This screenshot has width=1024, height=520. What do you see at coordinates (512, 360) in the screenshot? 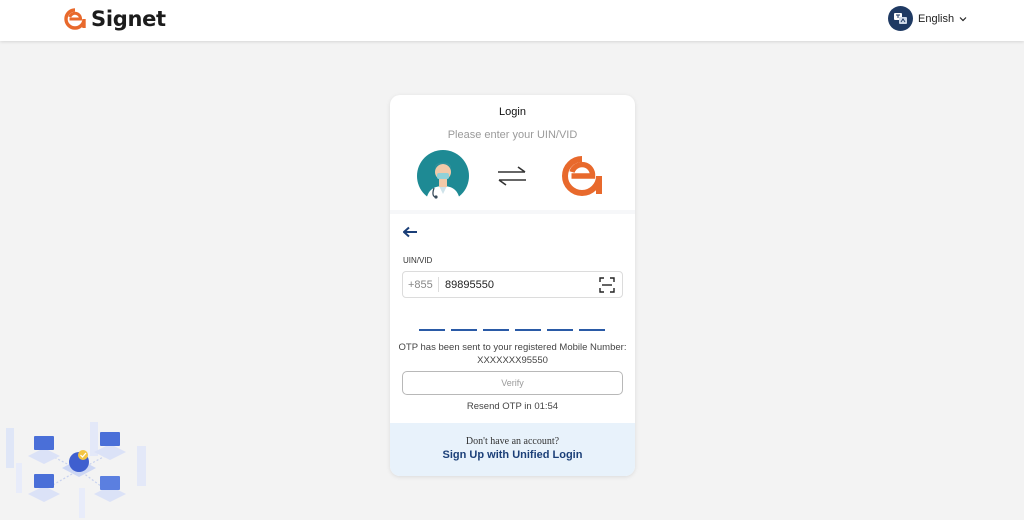
I see `masked-mobile-number: XXXXXXX95550` at bounding box center [512, 360].